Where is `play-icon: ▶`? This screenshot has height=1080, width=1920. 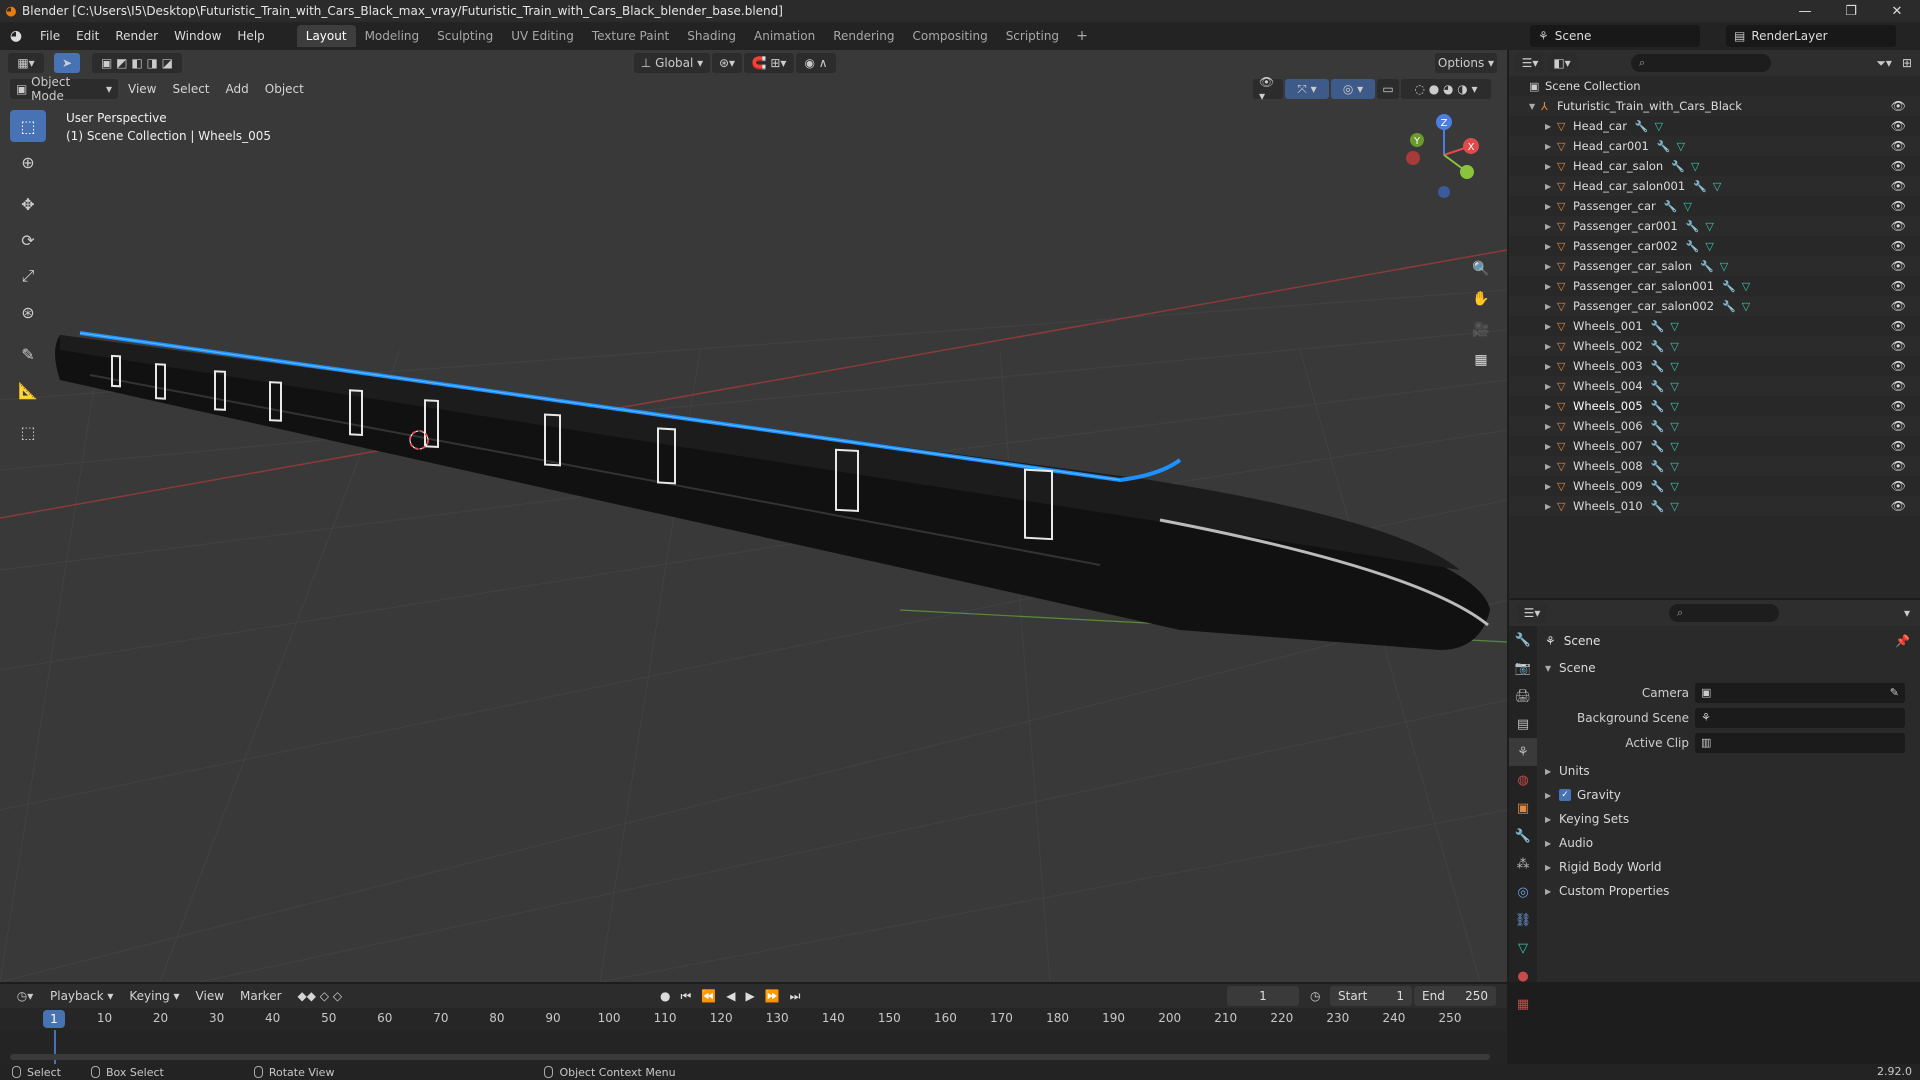 play-icon: ▶ is located at coordinates (749, 996).